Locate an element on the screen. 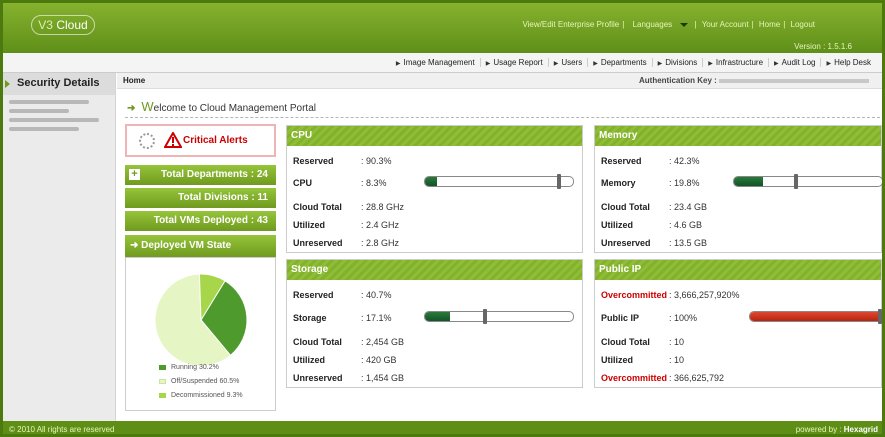 This screenshot has height=437, width=885. row-value: : 2.8 GHz is located at coordinates (380, 243).